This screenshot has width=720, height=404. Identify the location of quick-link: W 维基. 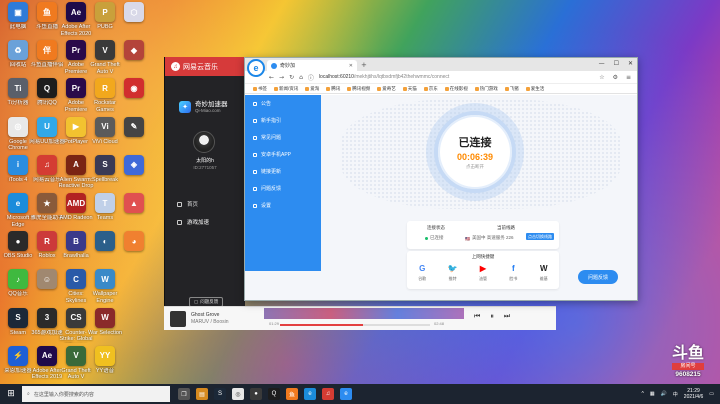
(544, 272).